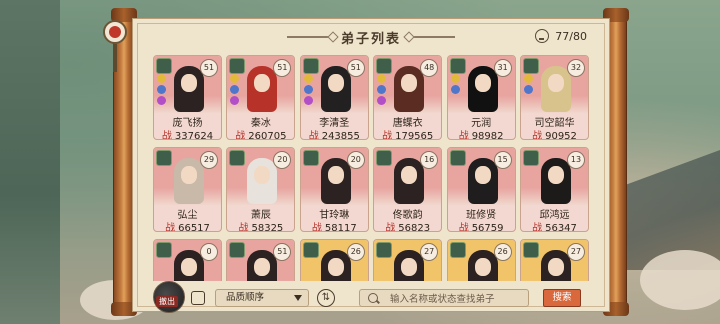  I want to click on disciple-card: 32 司空韶华战 90952, so click(554, 97).